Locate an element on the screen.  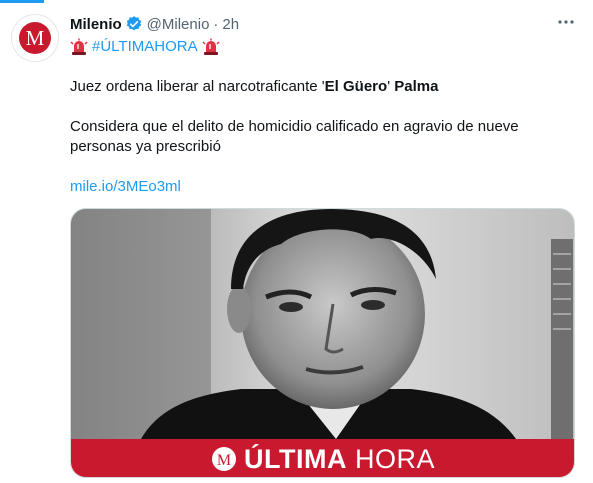
active-tab-indicator is located at coordinates (22, 1).